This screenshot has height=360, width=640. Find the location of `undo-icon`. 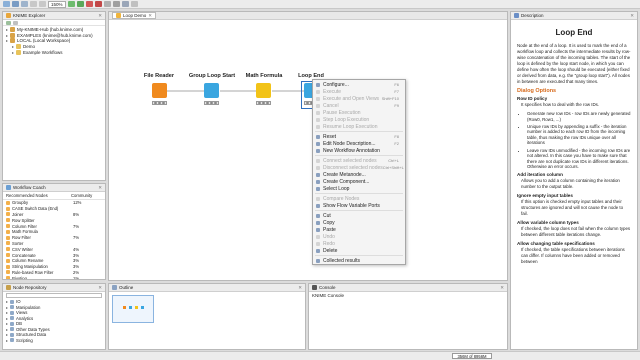

undo-icon is located at coordinates (33, 4).